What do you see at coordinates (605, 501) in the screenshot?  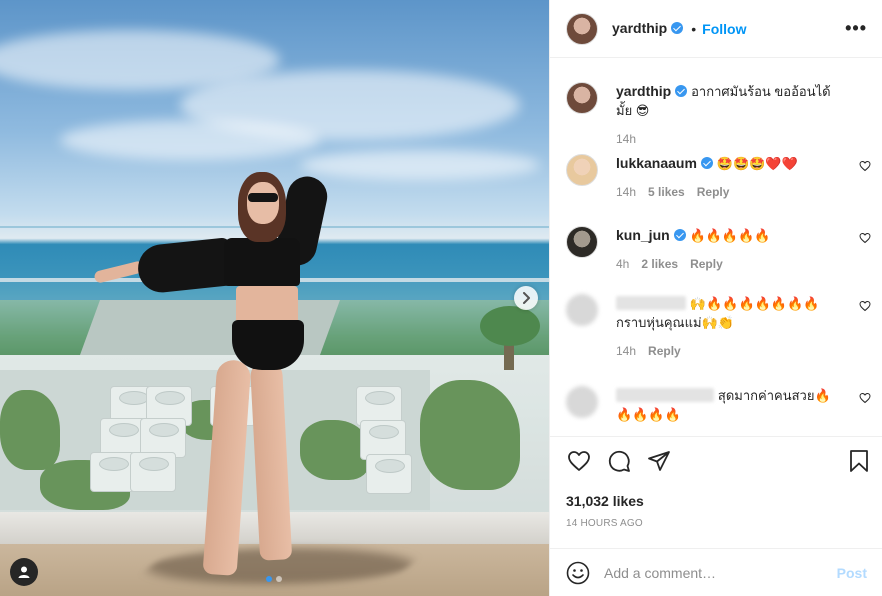 I see `likes-count: 31,032 likes` at bounding box center [605, 501].